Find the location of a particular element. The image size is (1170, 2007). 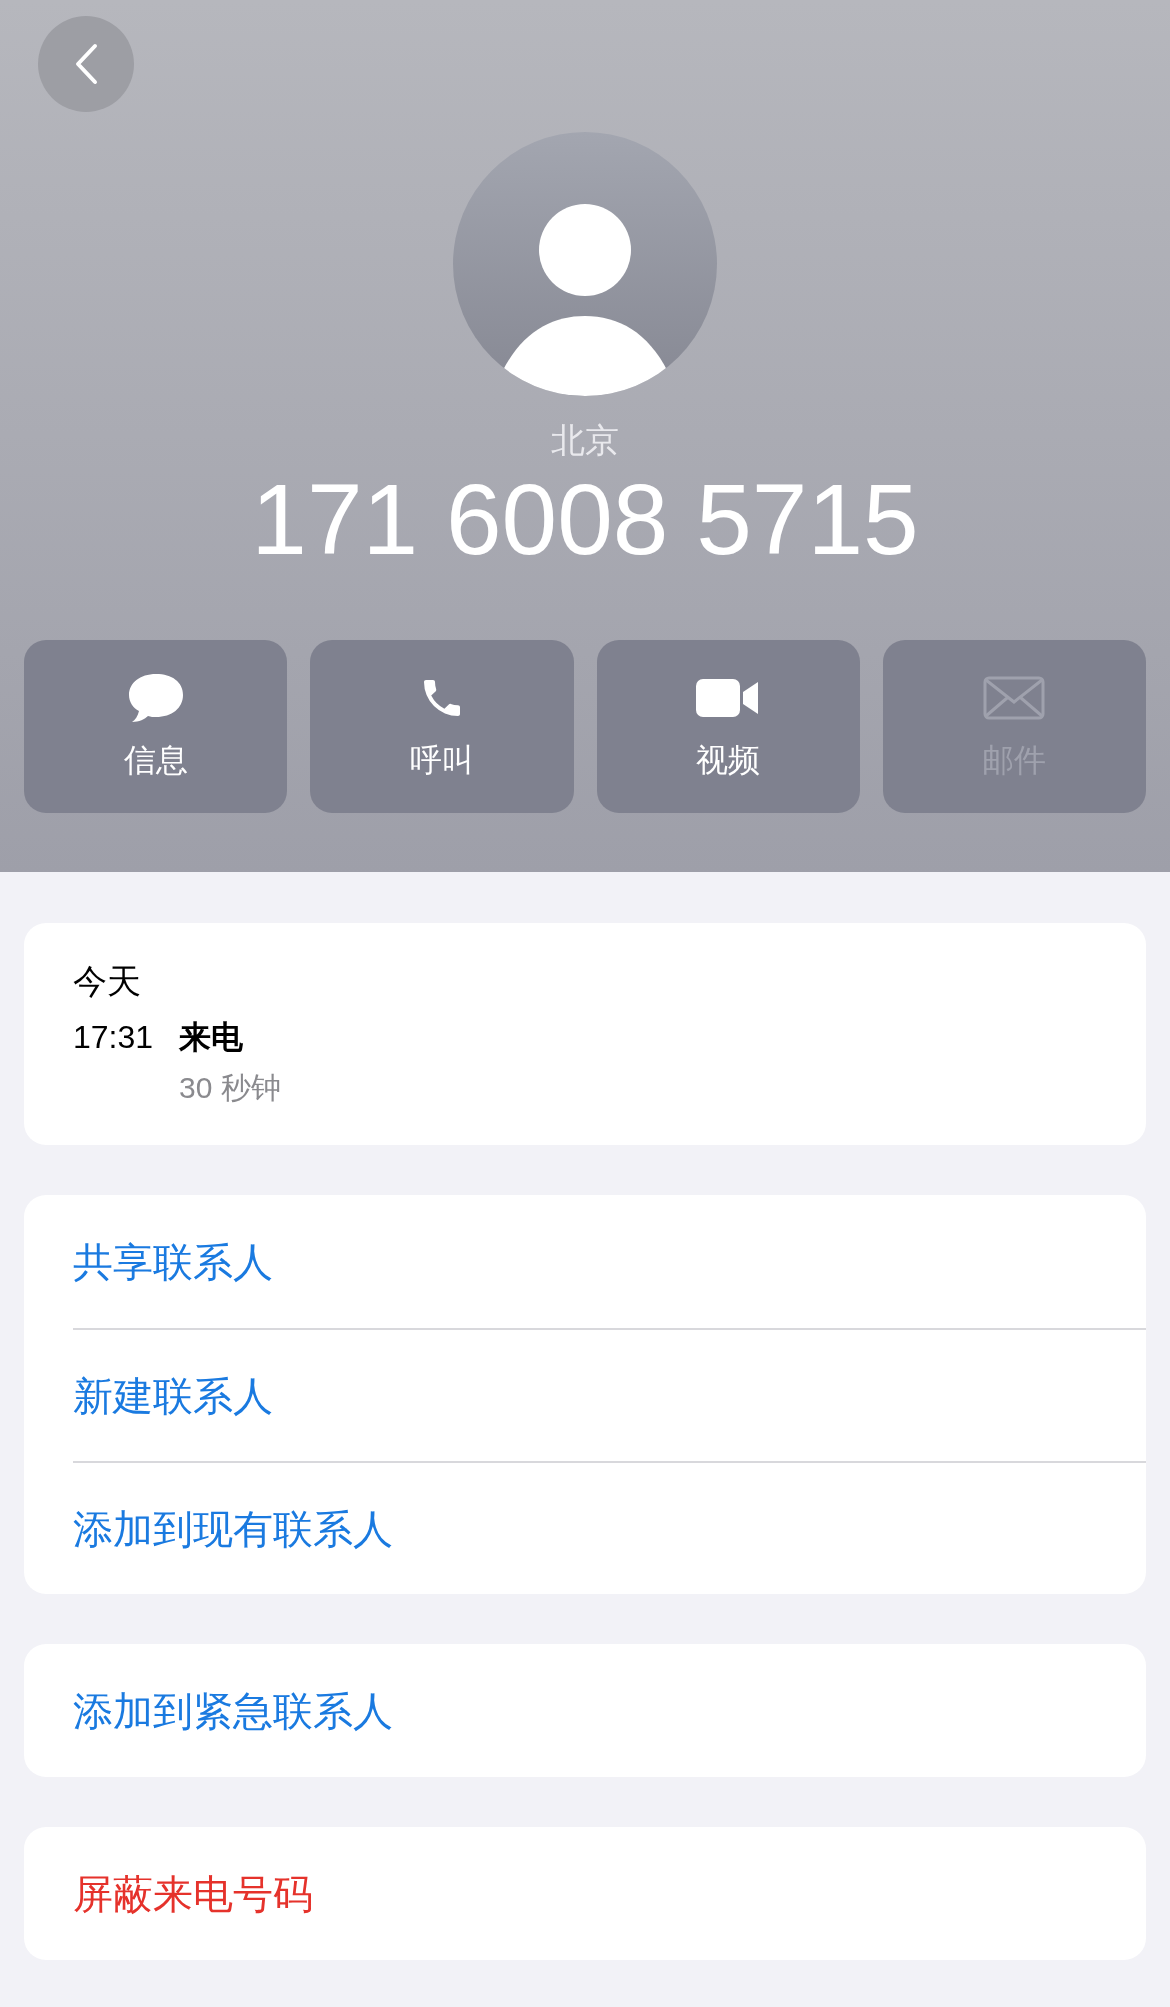

speech-bubble-icon is located at coordinates (155, 697).